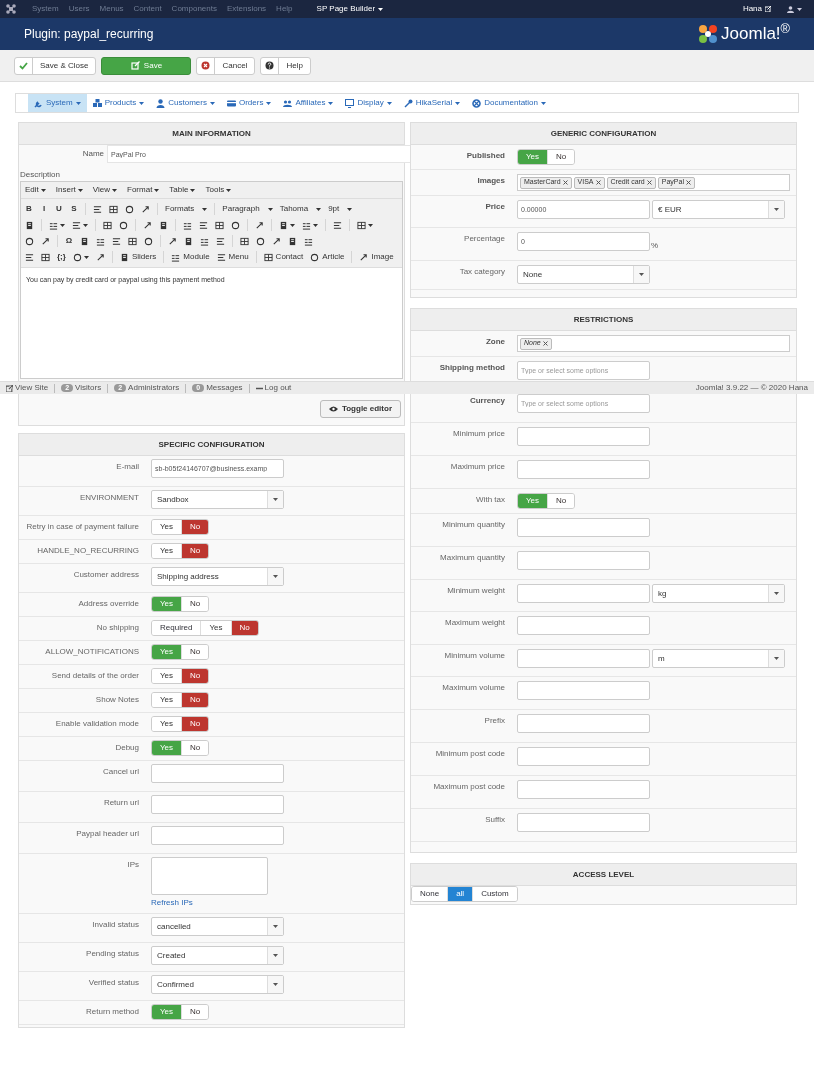 The image size is (814, 1080). What do you see at coordinates (217, 984) in the screenshot?
I see `select-dropdown: Confirmed` at bounding box center [217, 984].